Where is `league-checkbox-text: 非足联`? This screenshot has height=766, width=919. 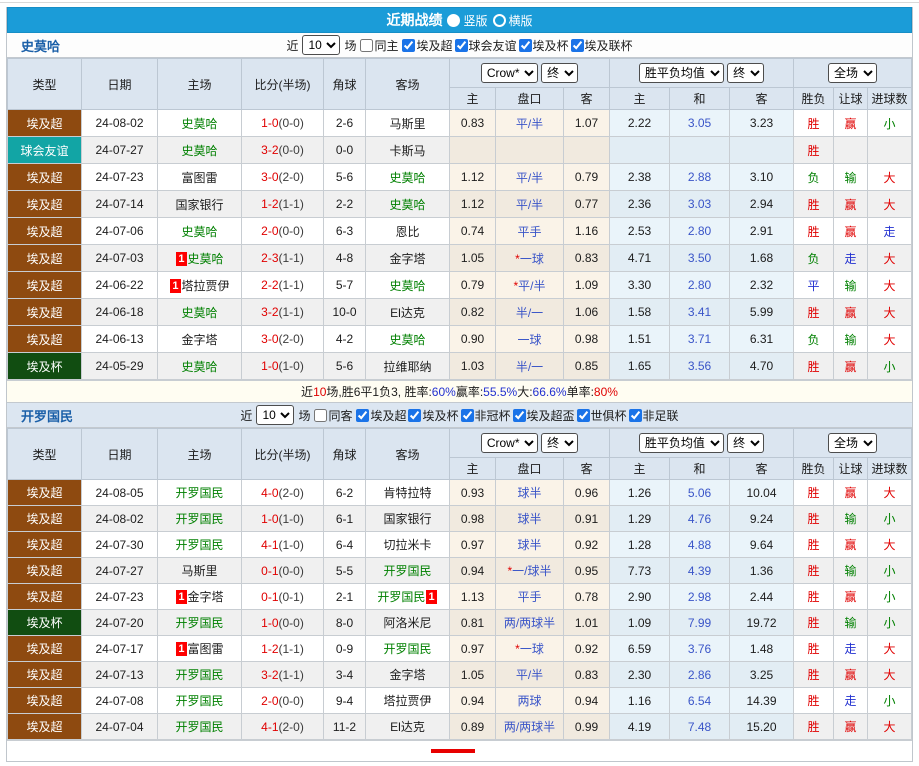 league-checkbox-text: 非足联 is located at coordinates (660, 415).